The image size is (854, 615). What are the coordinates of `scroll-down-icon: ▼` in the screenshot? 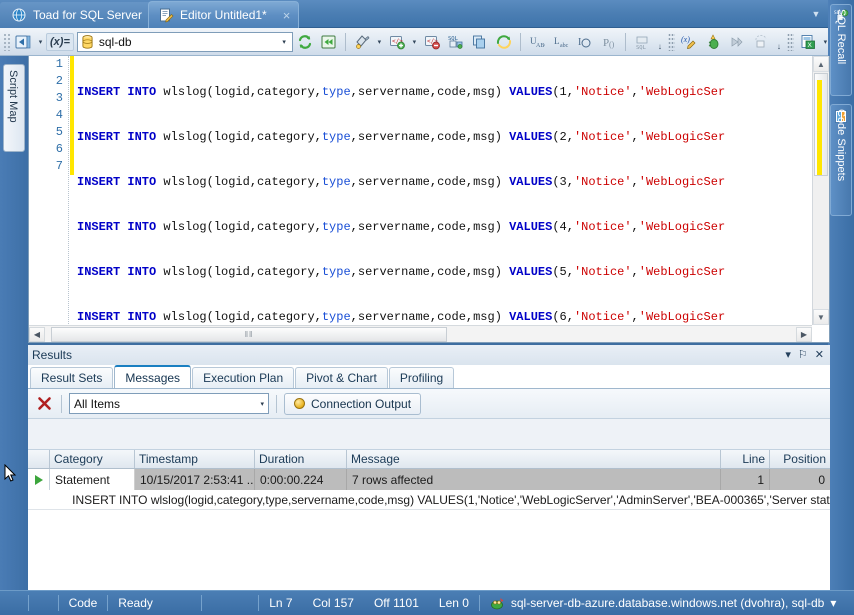 It's located at (821, 317).